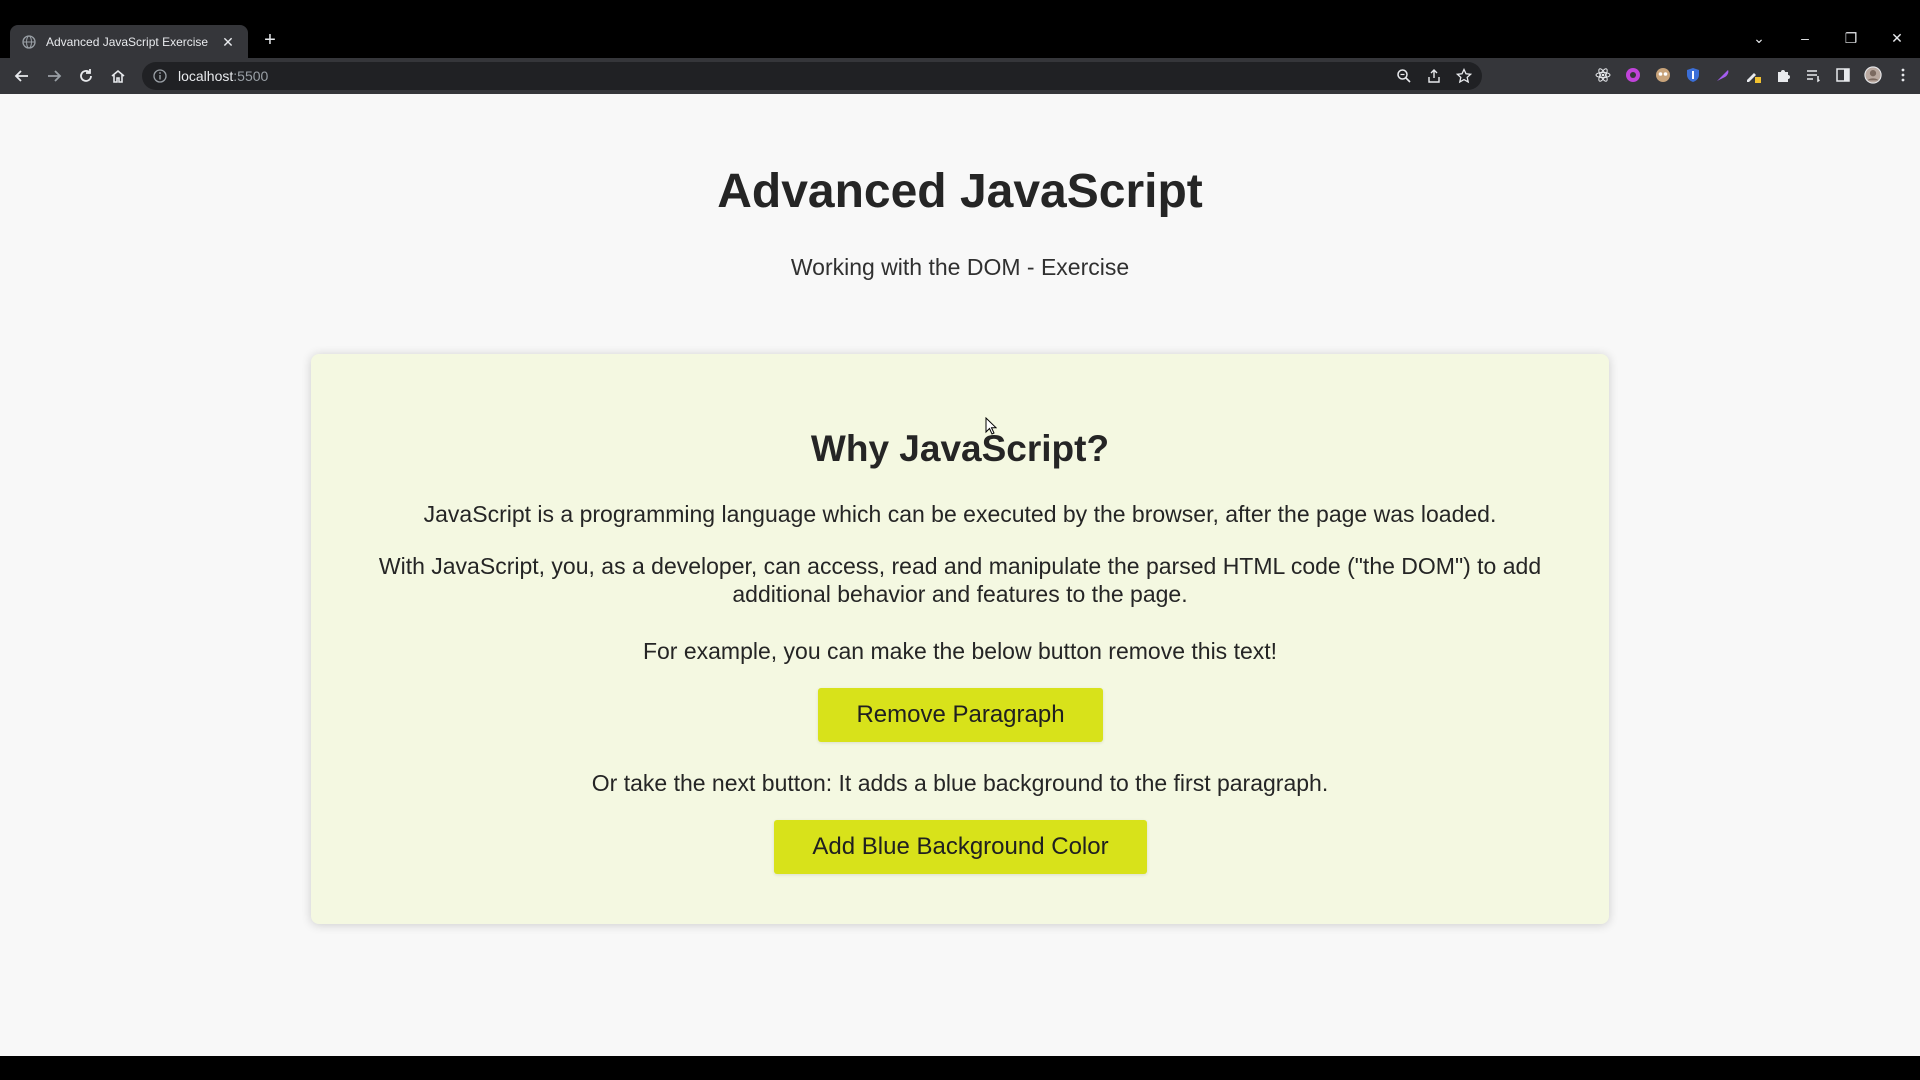 Image resolution: width=1920 pixels, height=1080 pixels. I want to click on minimize-icon: –, so click(1805, 38).